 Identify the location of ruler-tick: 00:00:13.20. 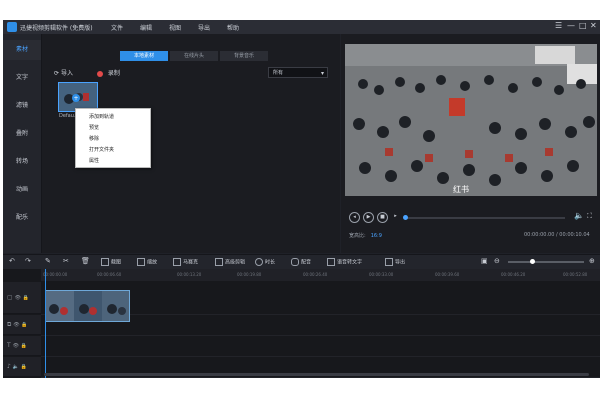
(189, 274).